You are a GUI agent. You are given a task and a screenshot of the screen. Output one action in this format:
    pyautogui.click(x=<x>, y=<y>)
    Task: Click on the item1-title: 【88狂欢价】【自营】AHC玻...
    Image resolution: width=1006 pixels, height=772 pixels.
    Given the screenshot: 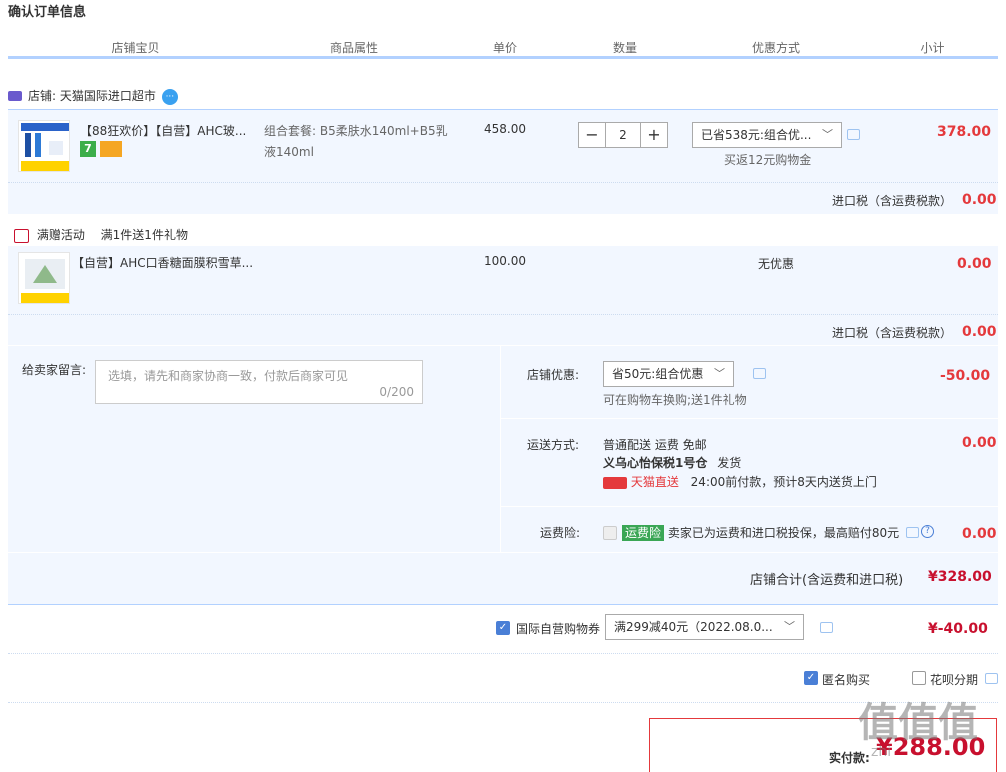 What is the action you would take?
    pyautogui.click(x=163, y=130)
    